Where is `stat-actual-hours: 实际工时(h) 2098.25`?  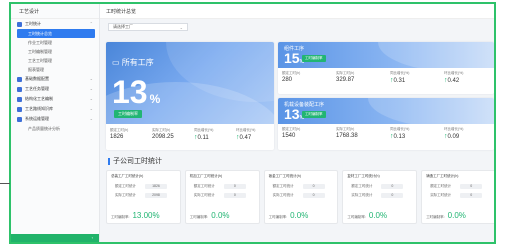 stat-actual-hours: 实际工时(h) 2098.25 is located at coordinates (169, 134).